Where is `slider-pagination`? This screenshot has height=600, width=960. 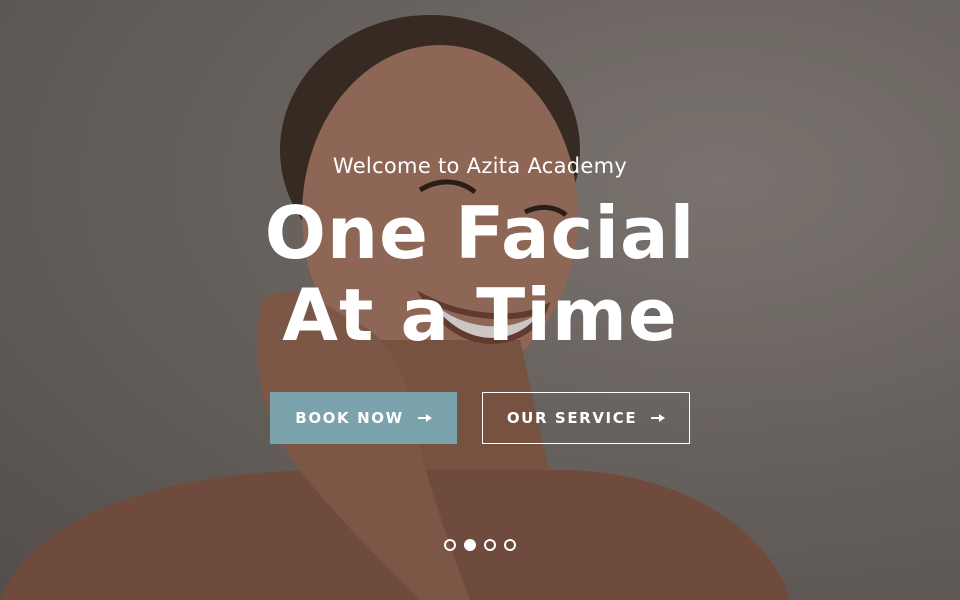
slider-pagination is located at coordinates (480, 545).